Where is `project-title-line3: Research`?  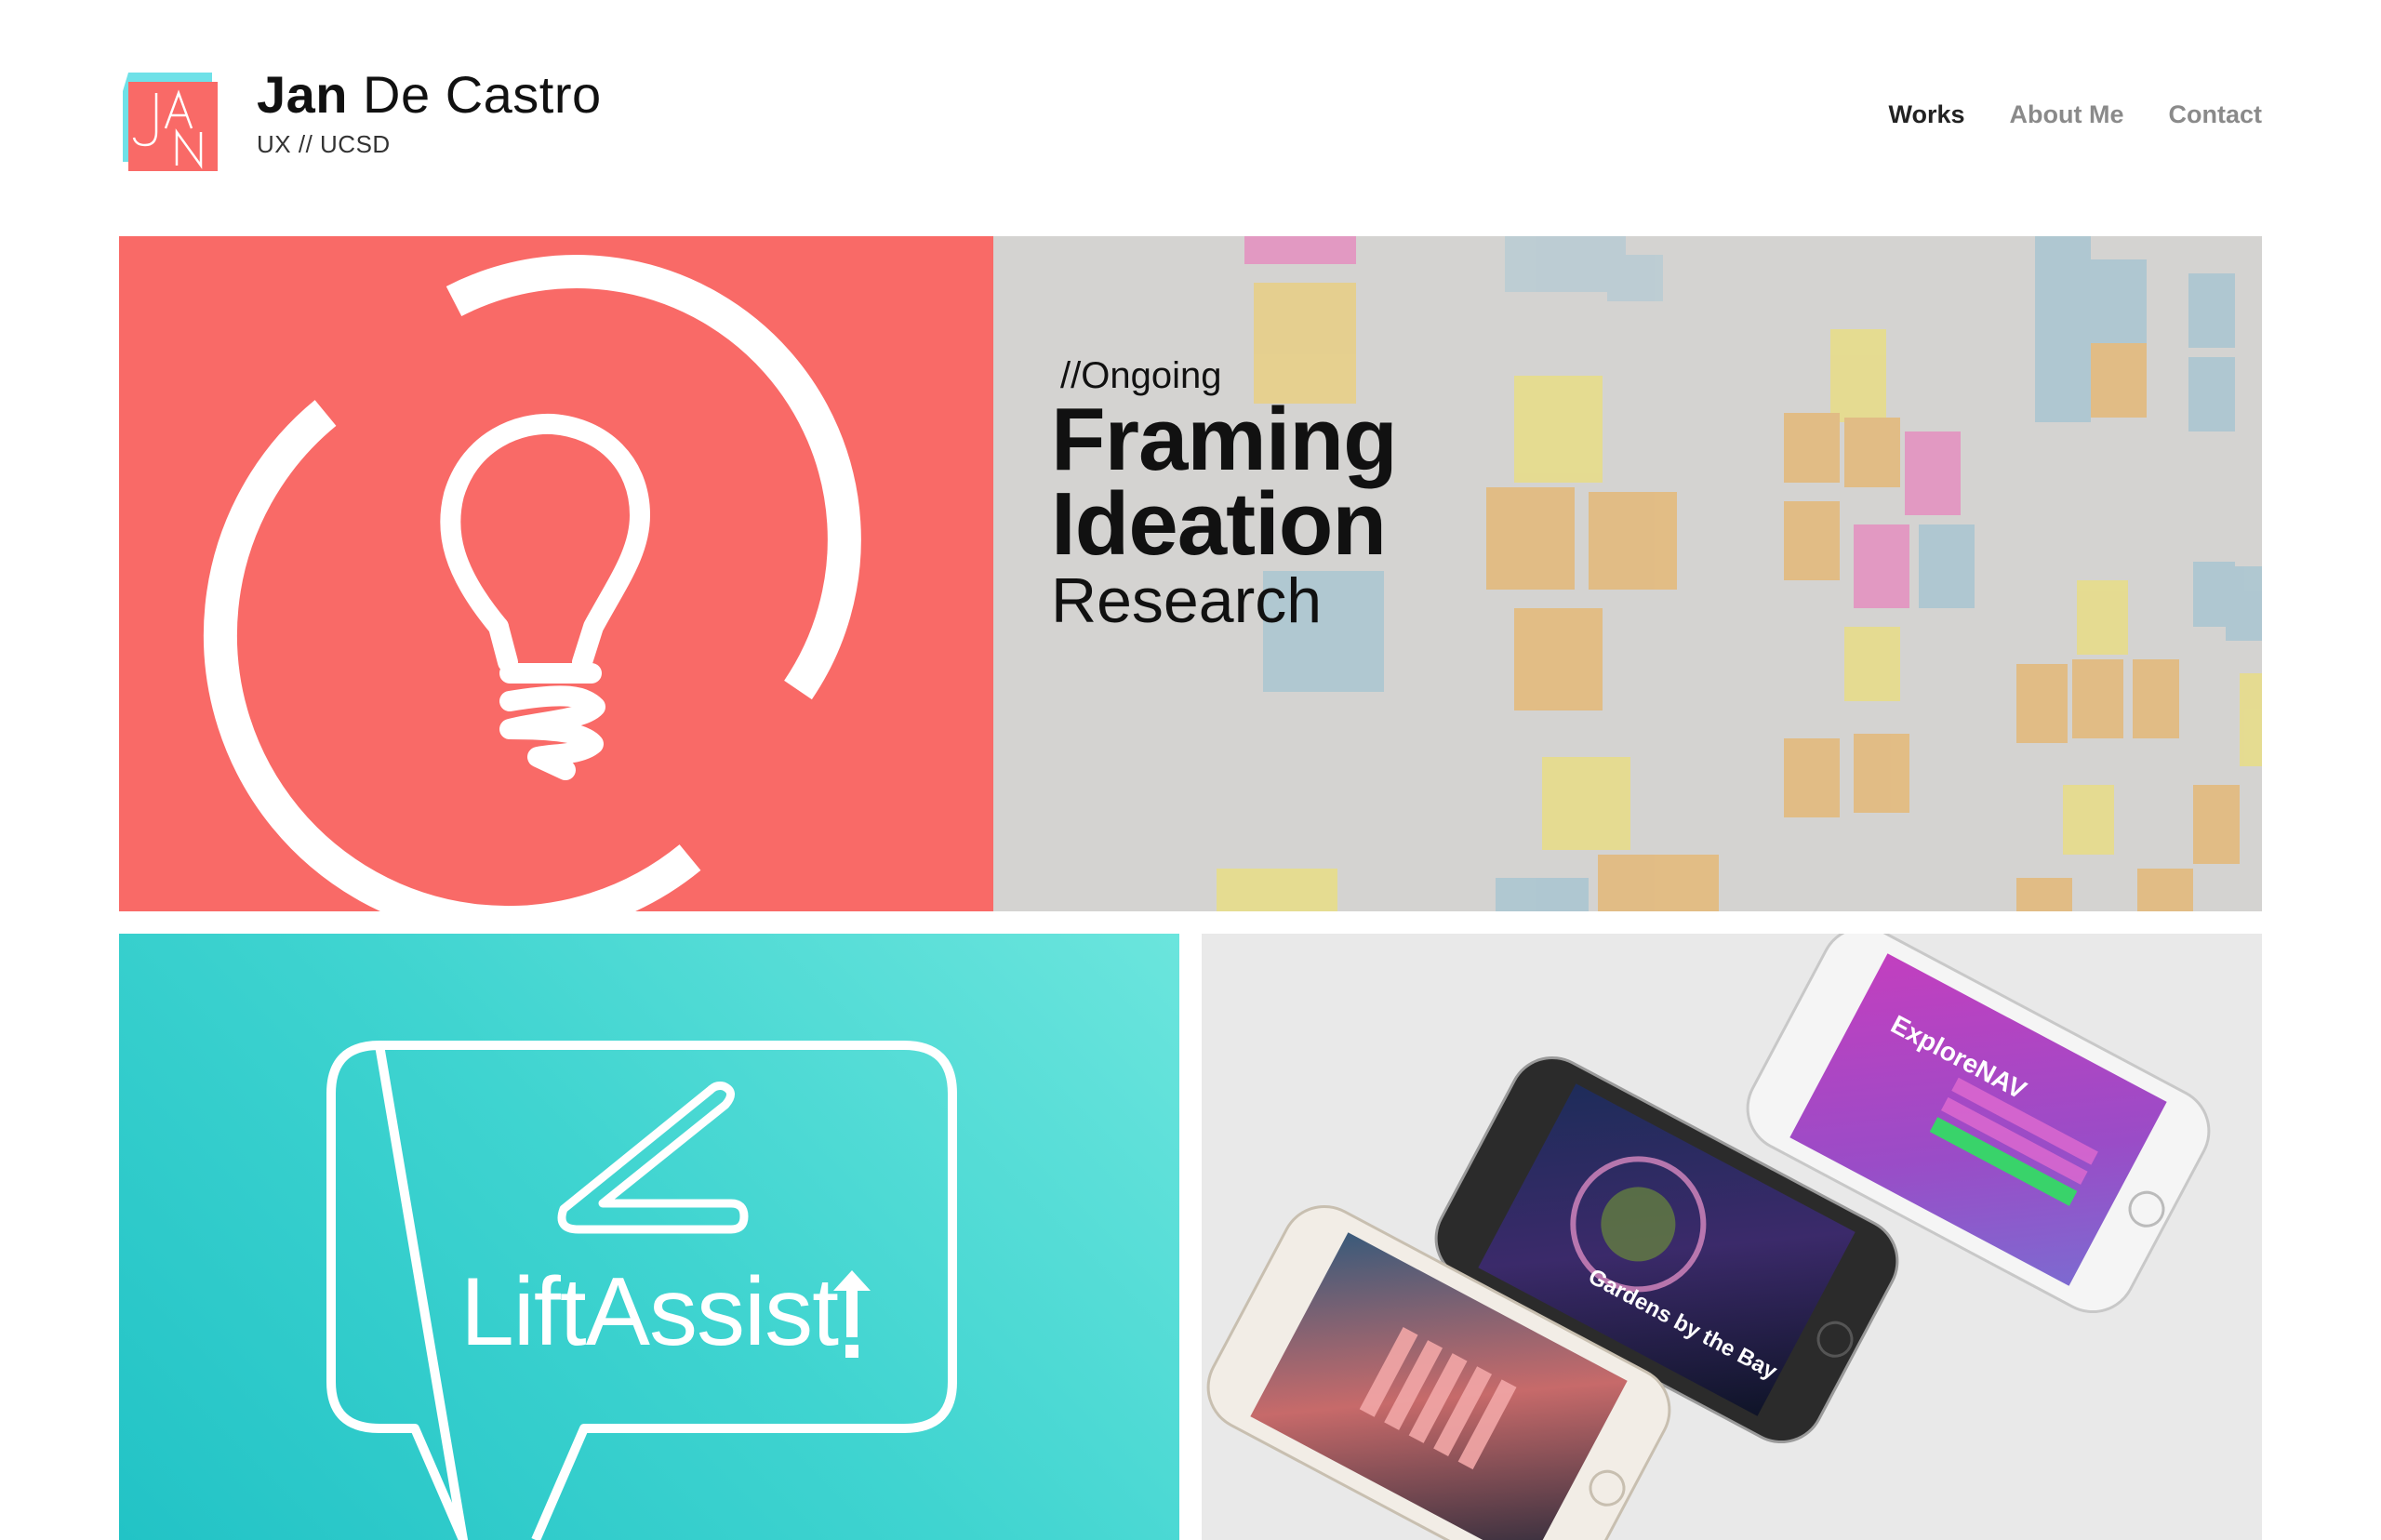
project-title-line3: Research is located at coordinates (1187, 601).